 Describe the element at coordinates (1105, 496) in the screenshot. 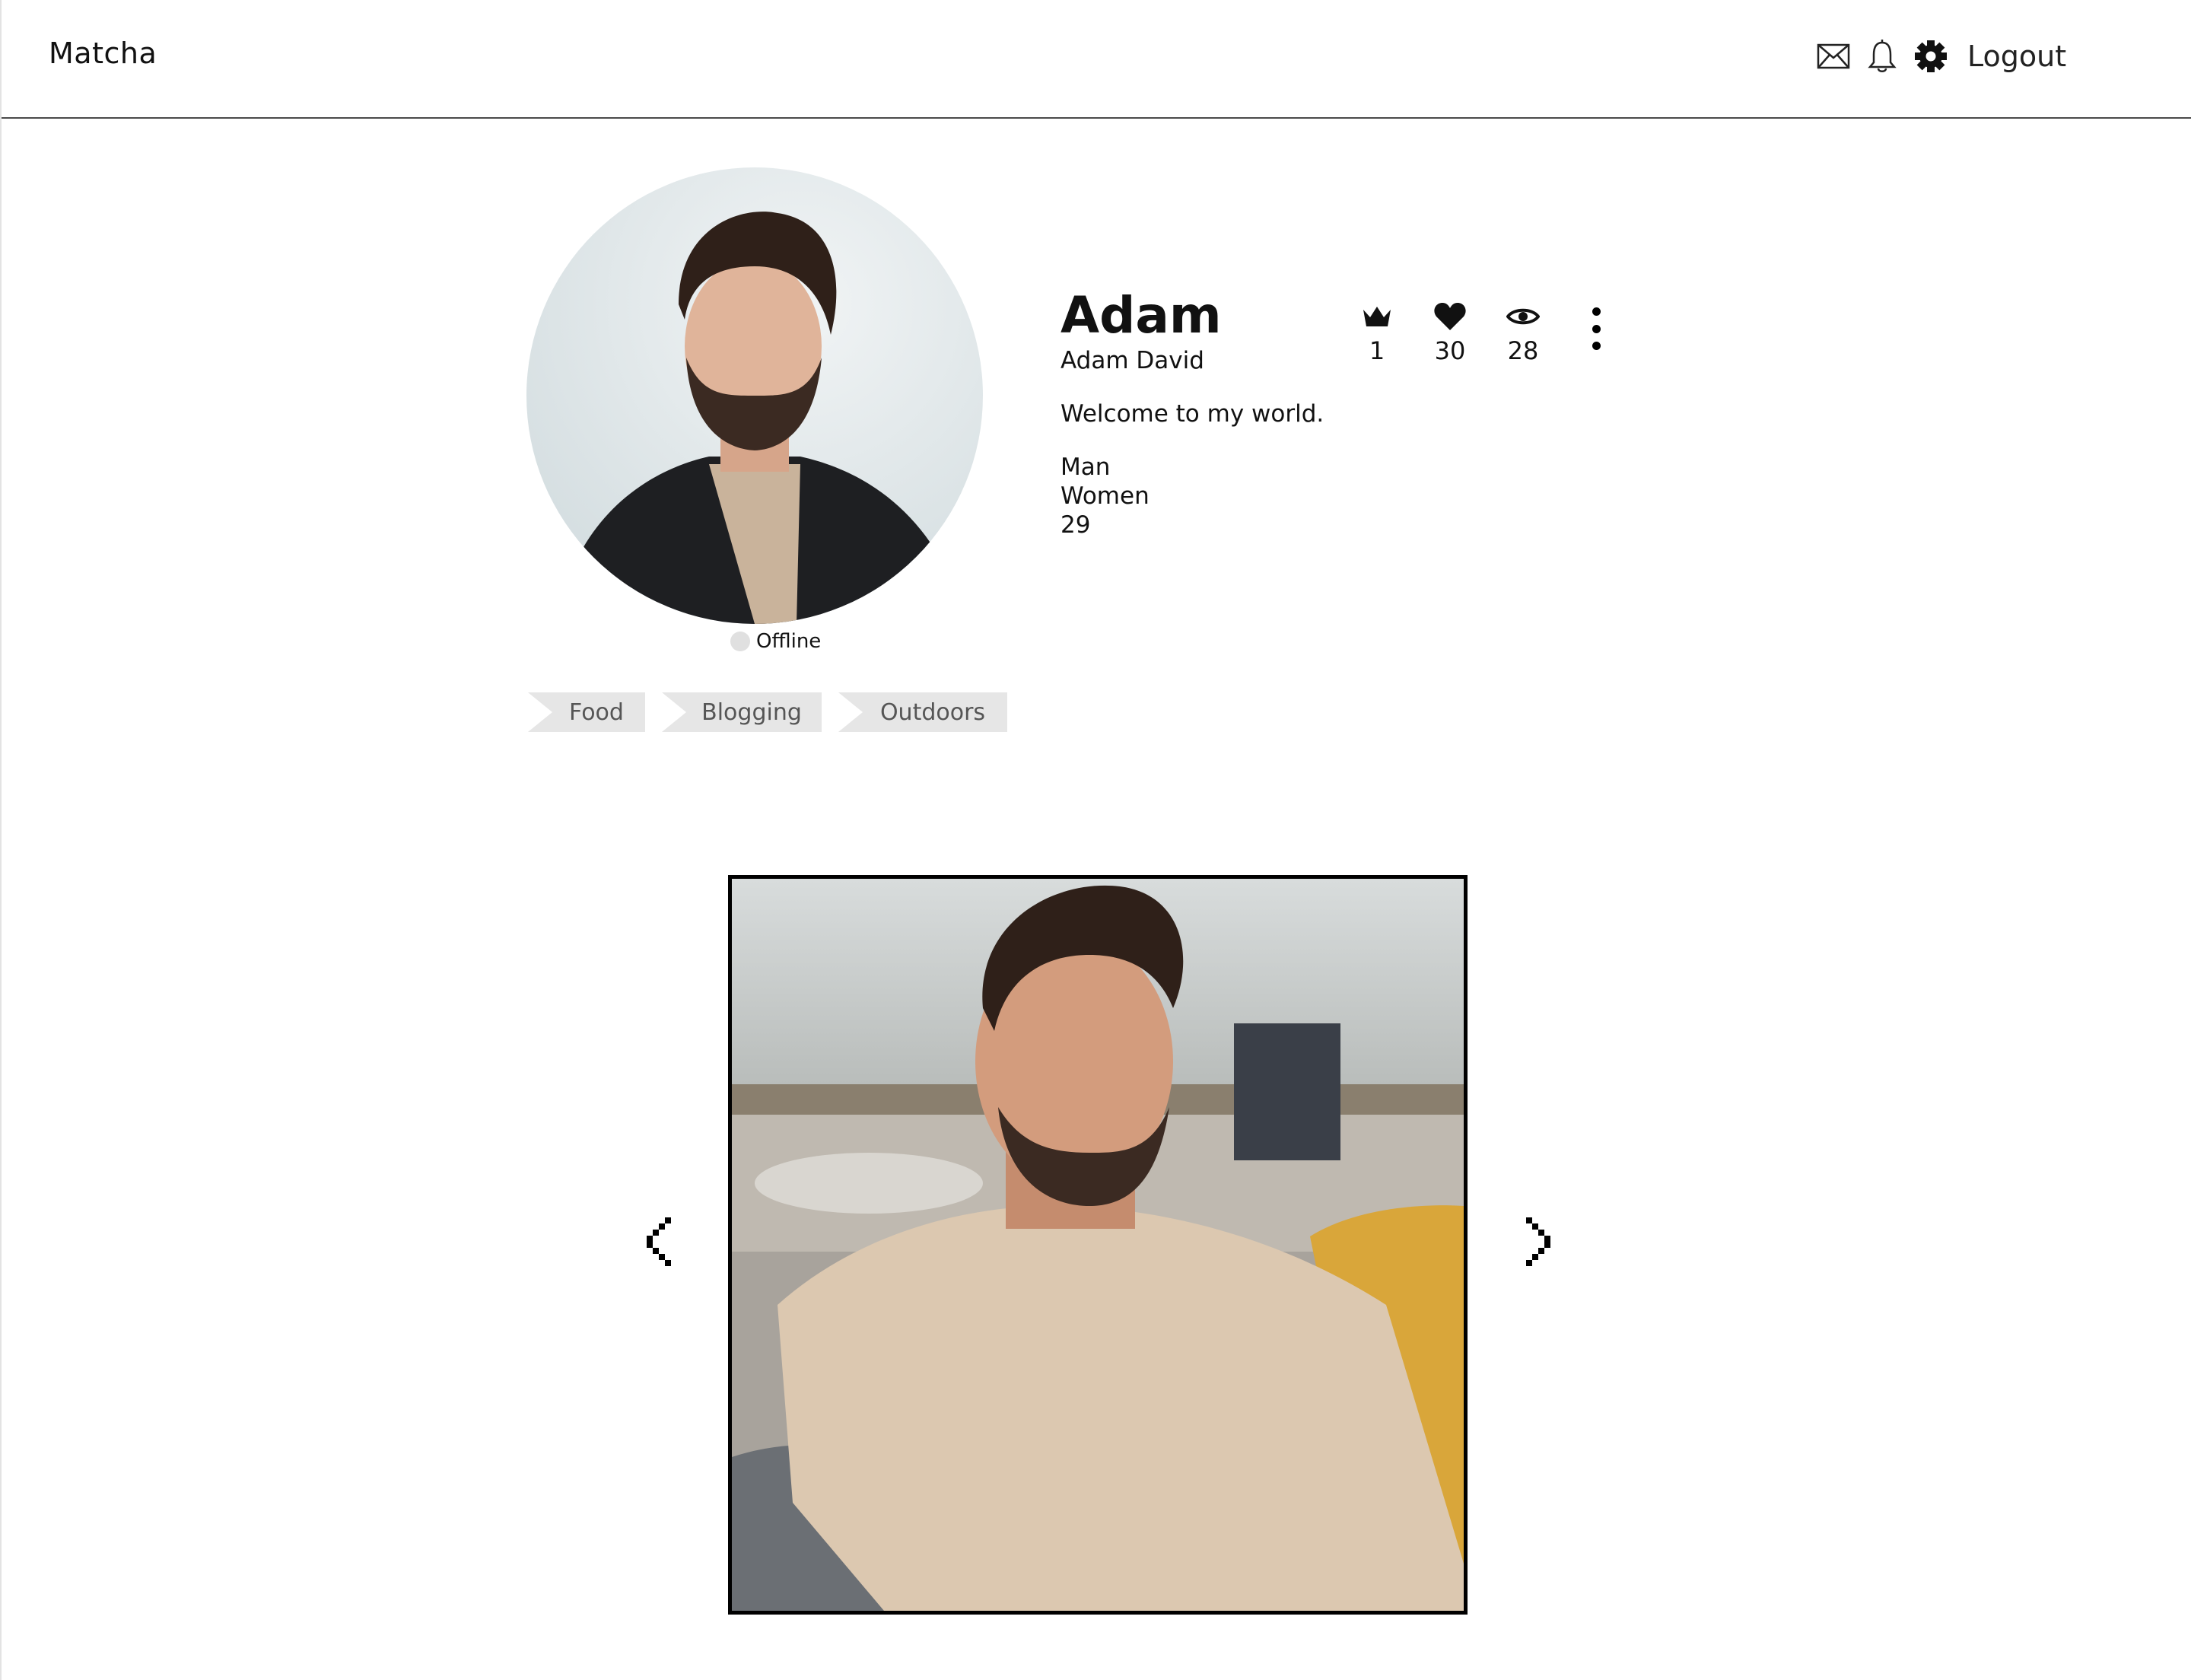

I see `profile-preference: Women` at that location.